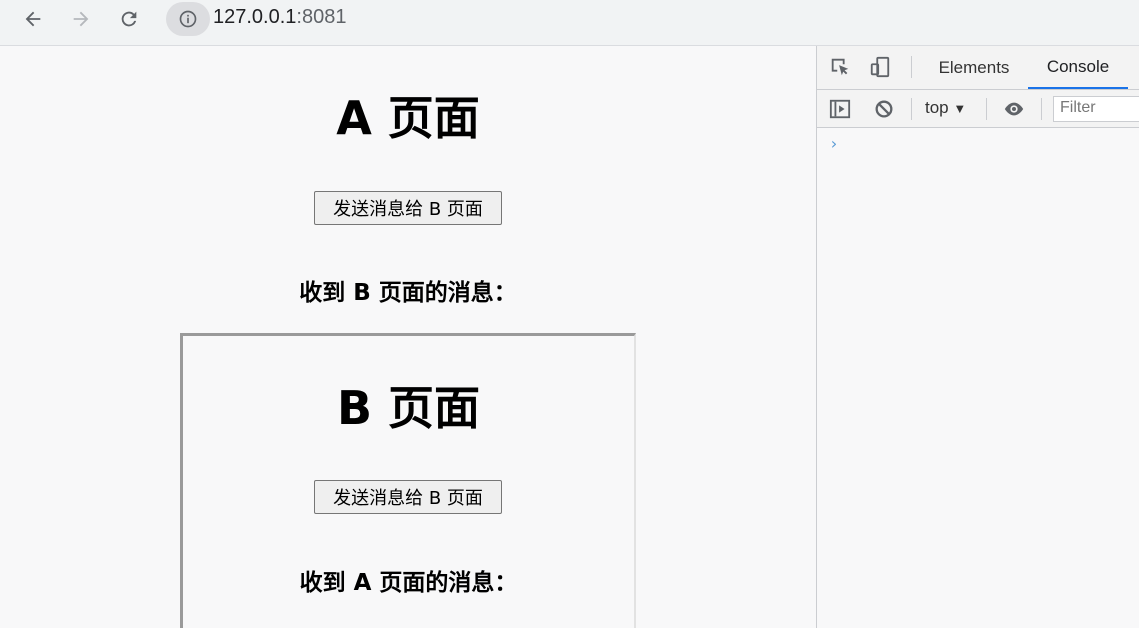 Image resolution: width=1139 pixels, height=628 pixels. Describe the element at coordinates (974, 67) in the screenshot. I see `tab-elements: Elements` at that location.